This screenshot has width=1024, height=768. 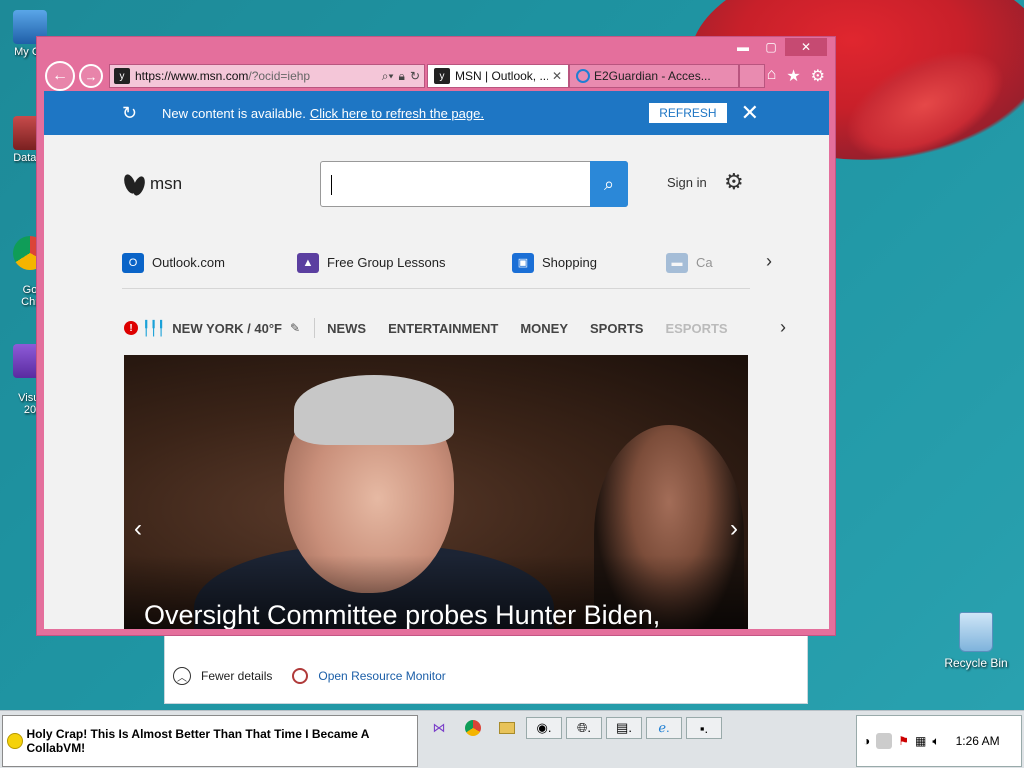 I want to click on close-tab-icon: ✕, so click(x=557, y=76).